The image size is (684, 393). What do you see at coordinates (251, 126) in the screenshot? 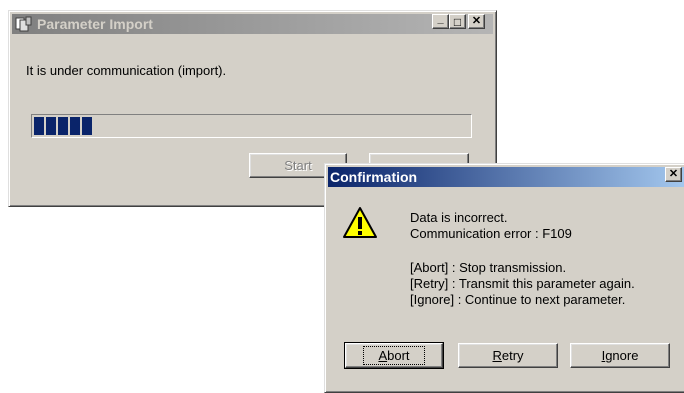
I see `import-progress-bar` at bounding box center [251, 126].